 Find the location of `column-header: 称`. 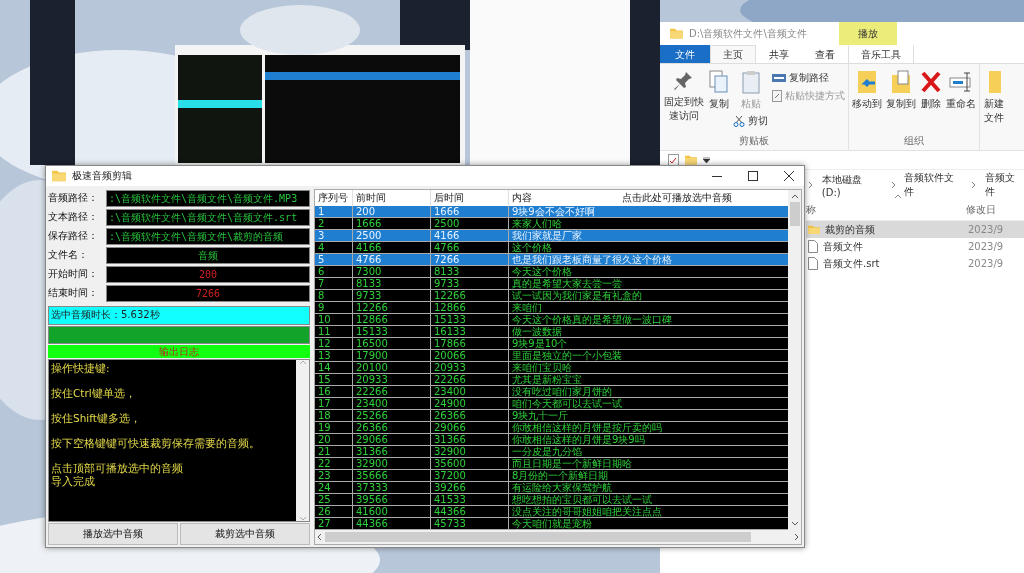

column-header: 称 is located at coordinates (886, 210).